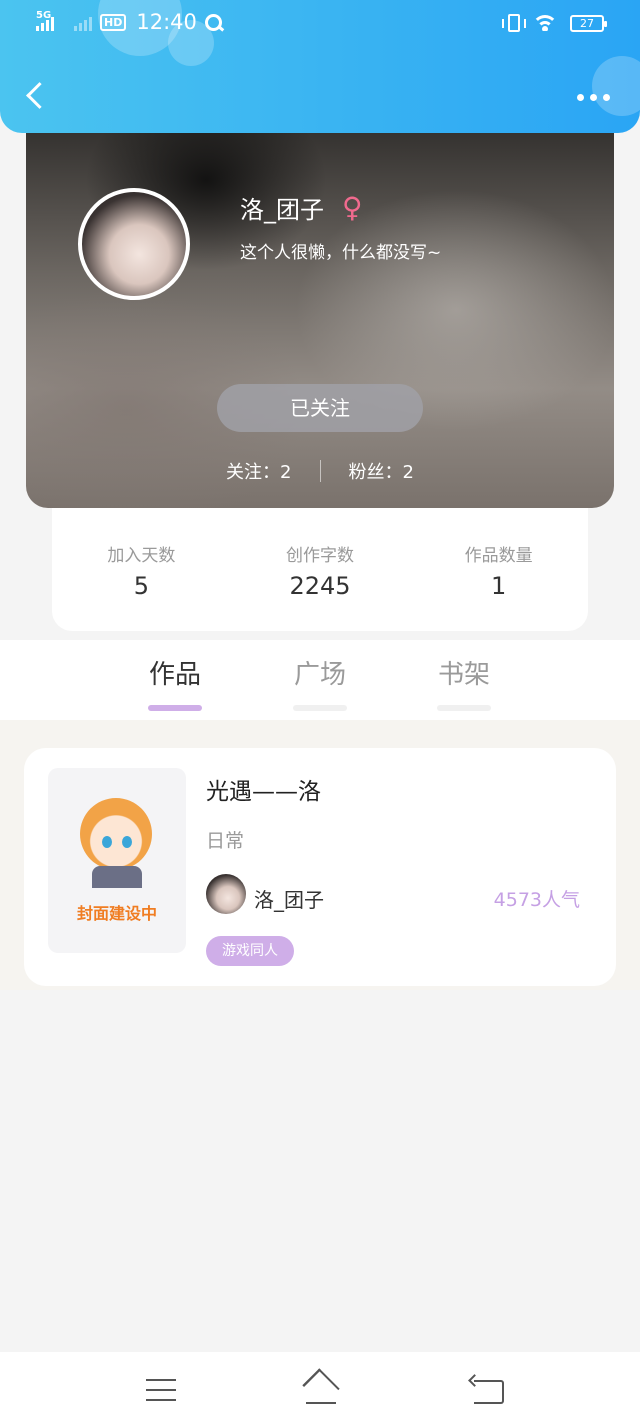 This screenshot has width=640, height=1427. Describe the element at coordinates (341, 253) in the screenshot. I see `user-bio: 这个人很懒，什么都没写~` at that location.